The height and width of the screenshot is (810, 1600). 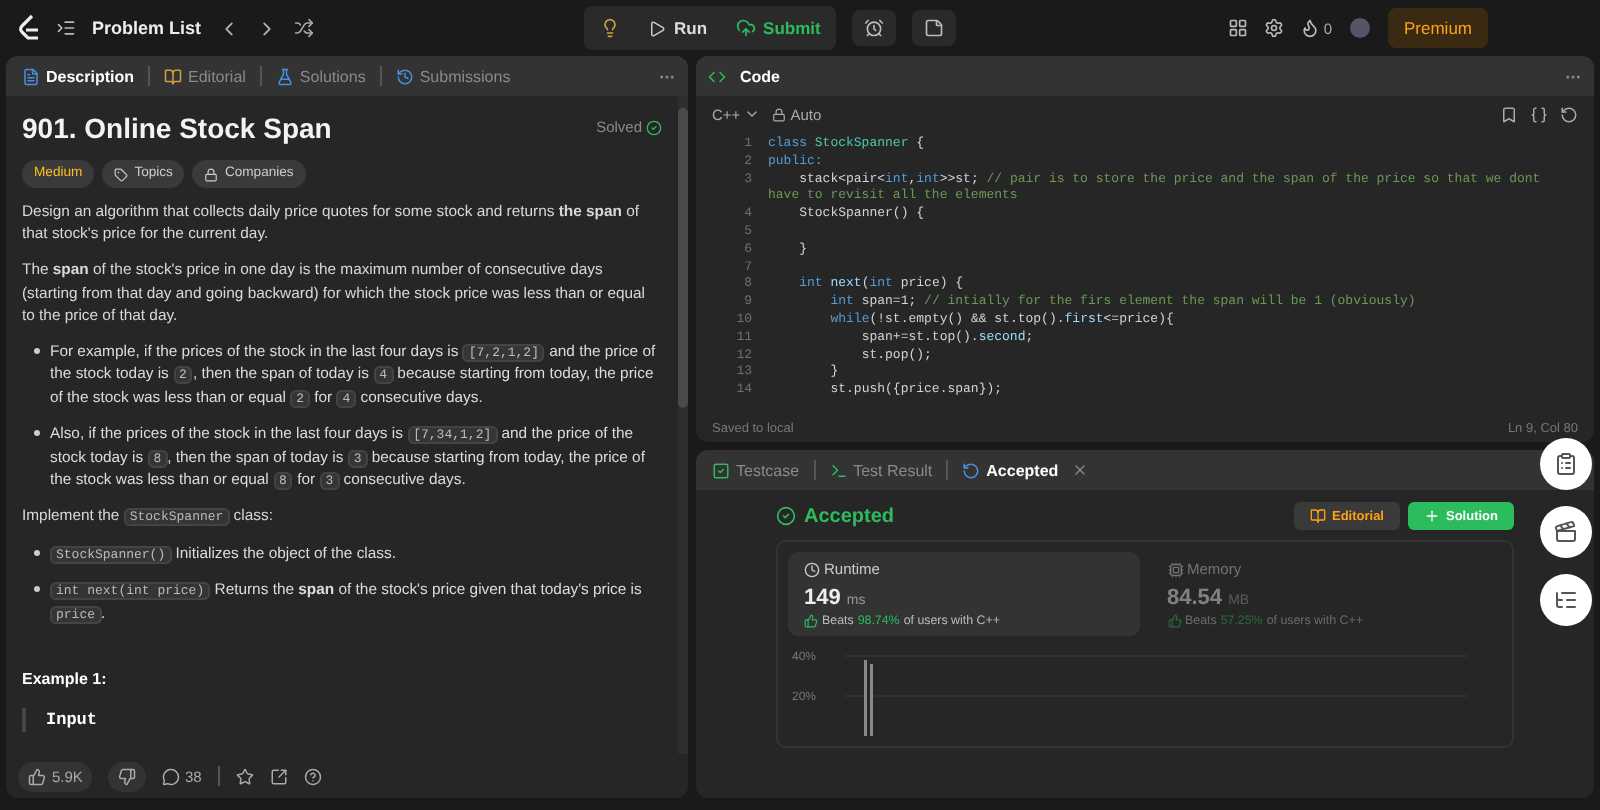 What do you see at coordinates (717, 76) in the screenshot?
I see `code-icon` at bounding box center [717, 76].